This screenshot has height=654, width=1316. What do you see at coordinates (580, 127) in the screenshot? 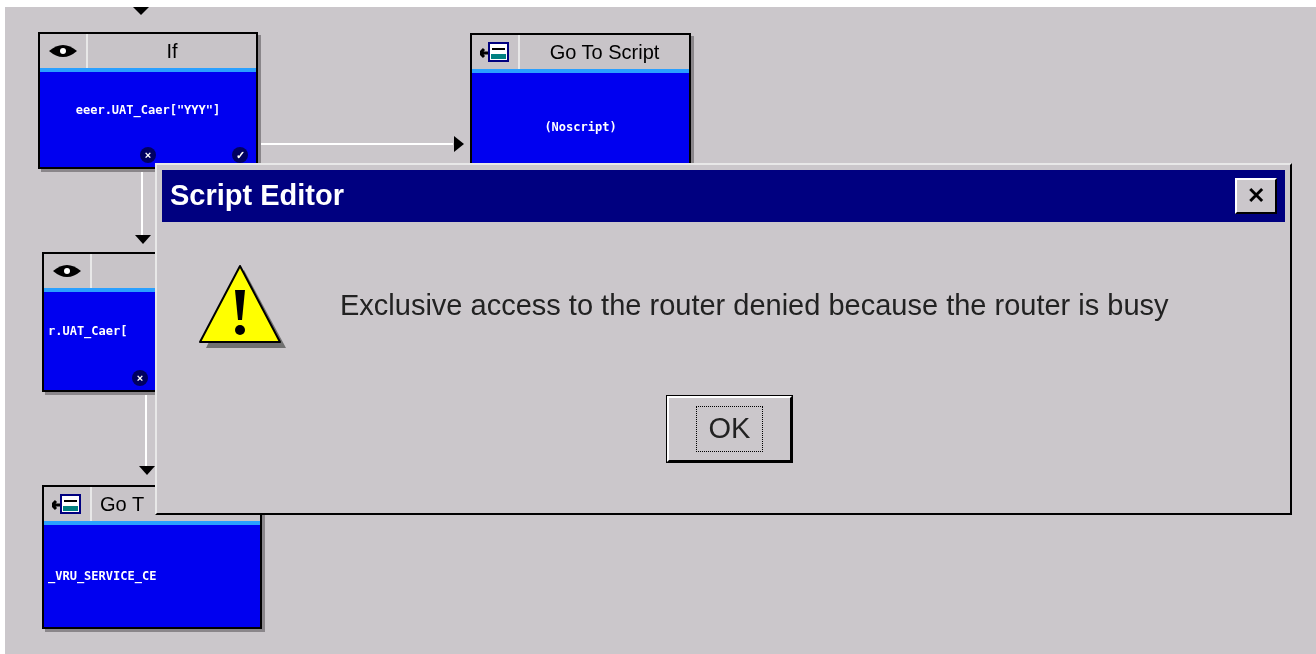
I see `node-expression: (Noscript)` at bounding box center [580, 127].